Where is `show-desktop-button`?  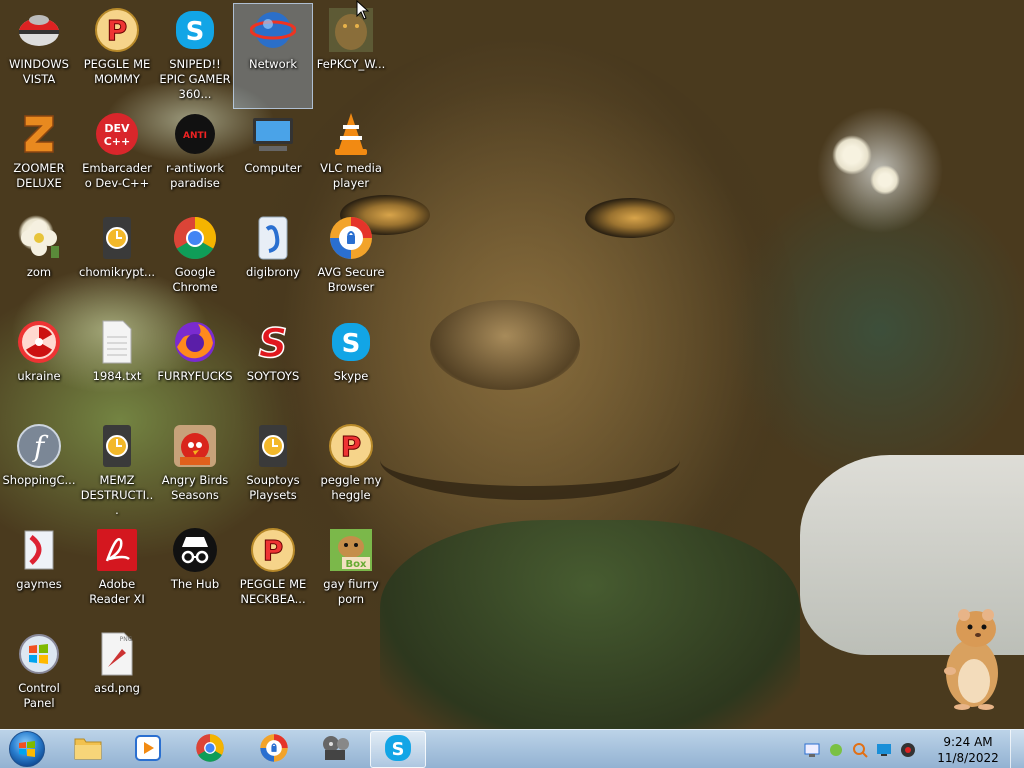 show-desktop-button is located at coordinates (1017, 749).